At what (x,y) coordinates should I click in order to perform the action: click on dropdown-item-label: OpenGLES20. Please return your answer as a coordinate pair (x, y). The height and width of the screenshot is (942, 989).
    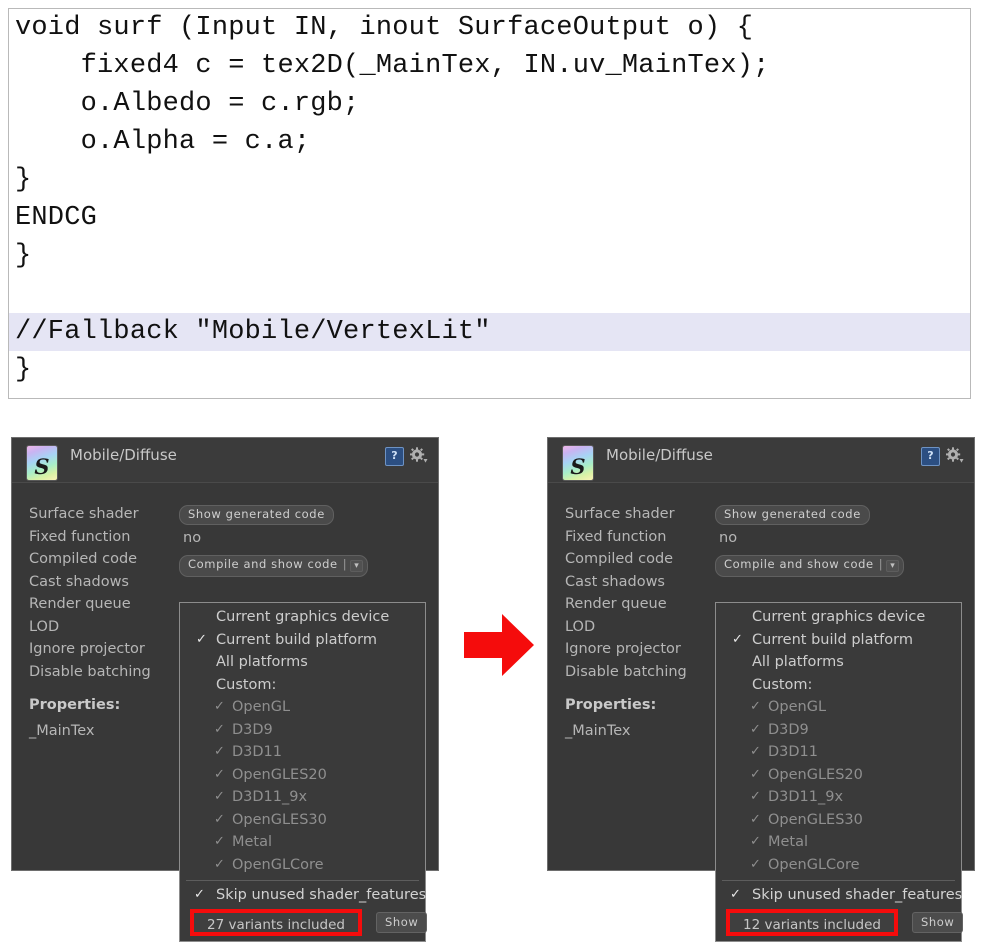
    Looking at the image, I should click on (815, 774).